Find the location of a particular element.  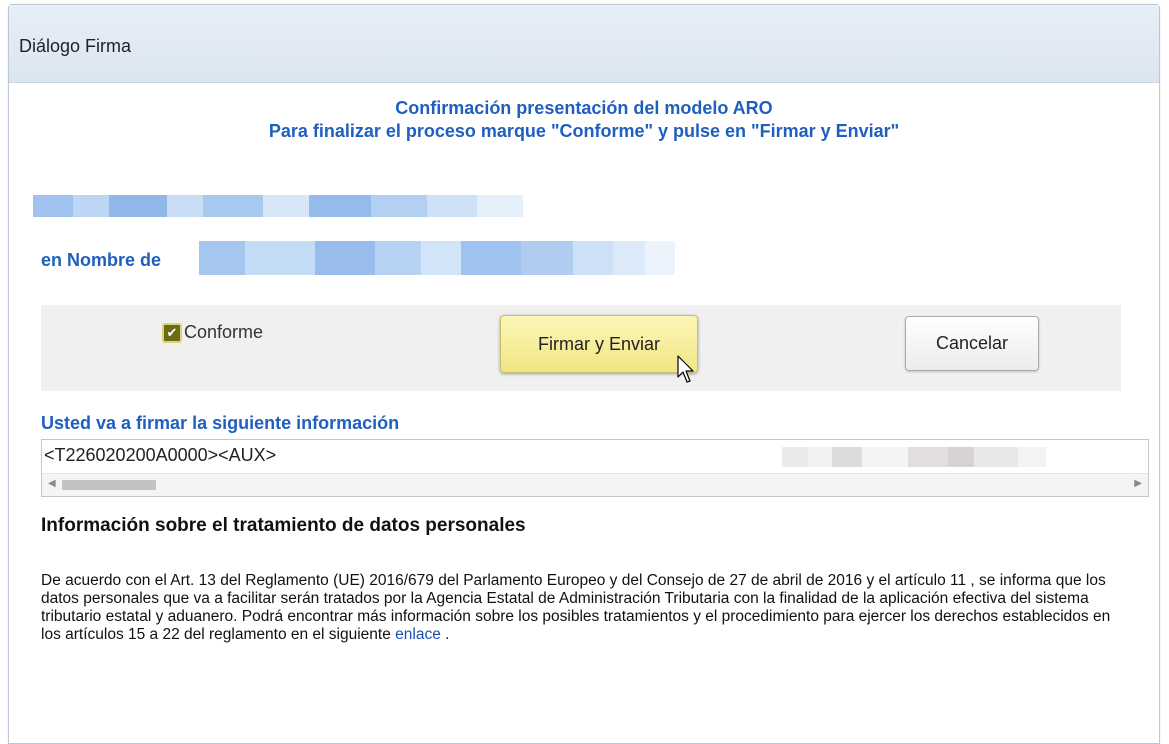

conforme-checkbox-group: ✔ Conforme is located at coordinates (212, 332).